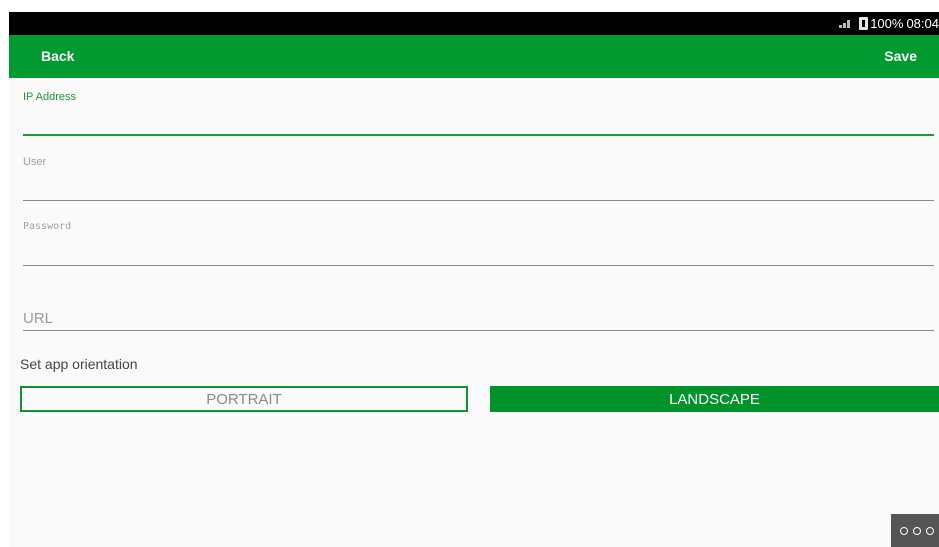  What do you see at coordinates (864, 23) in the screenshot?
I see `battery-charging-icon` at bounding box center [864, 23].